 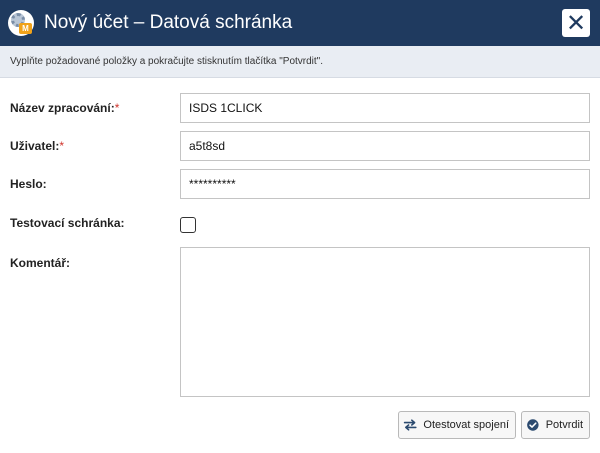 What do you see at coordinates (300, 23) in the screenshot?
I see `dialog-titlebar: M Nový účet – Datová schránka ✕` at bounding box center [300, 23].